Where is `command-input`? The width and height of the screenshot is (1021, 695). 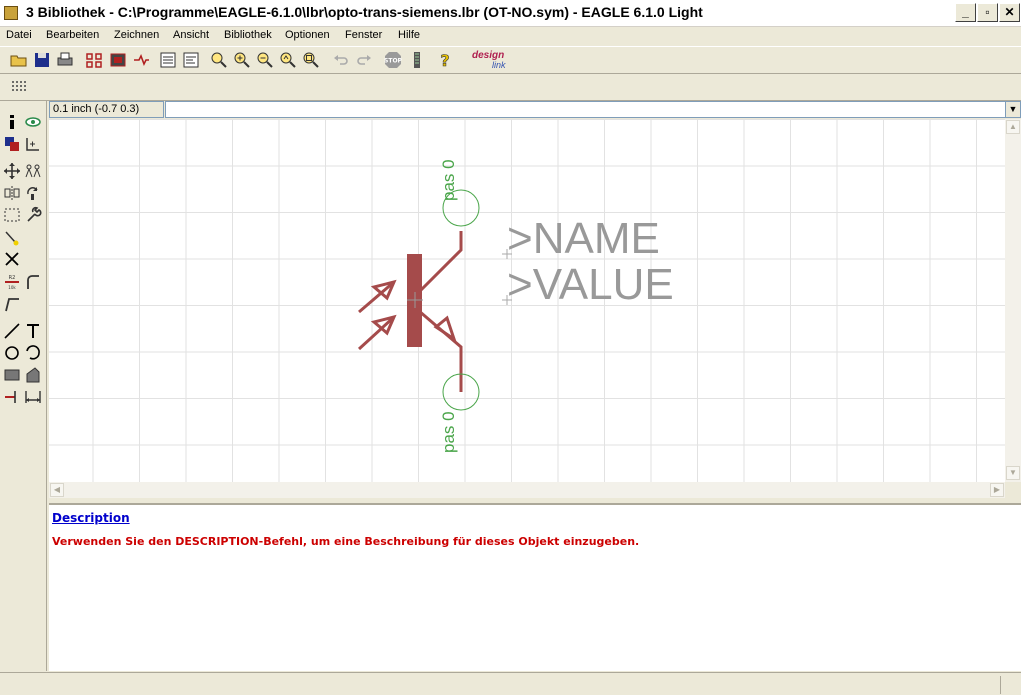
command-input is located at coordinates (586, 109).